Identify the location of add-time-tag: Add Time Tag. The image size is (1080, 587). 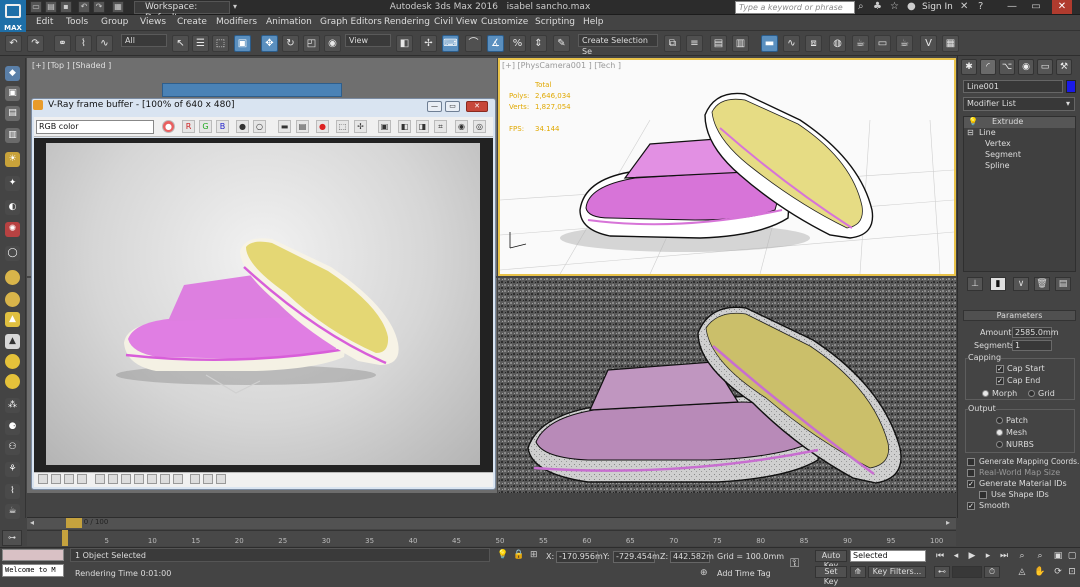
(744, 573).